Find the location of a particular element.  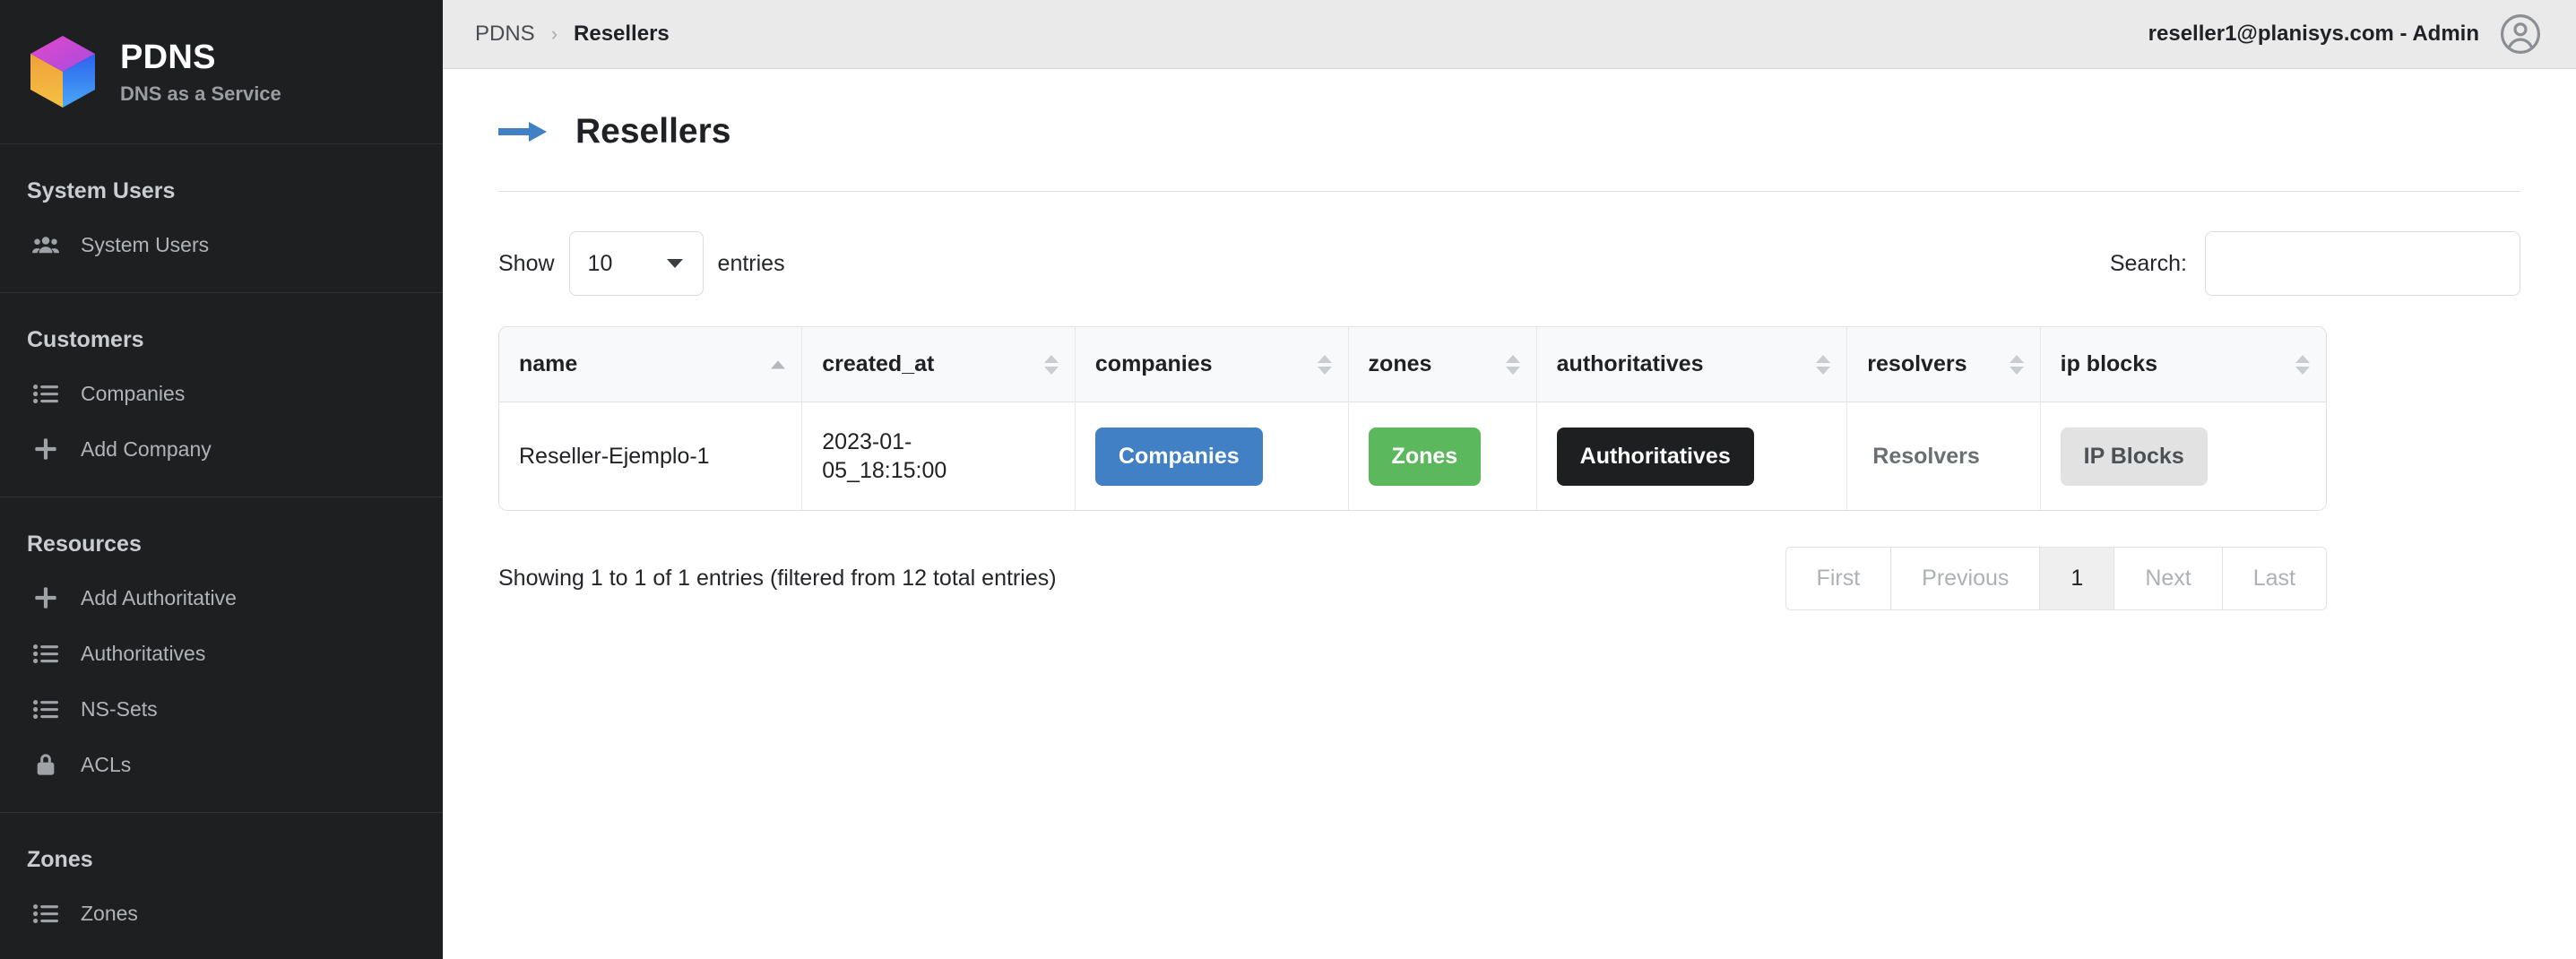

pagination-next: Next is located at coordinates (2168, 578).